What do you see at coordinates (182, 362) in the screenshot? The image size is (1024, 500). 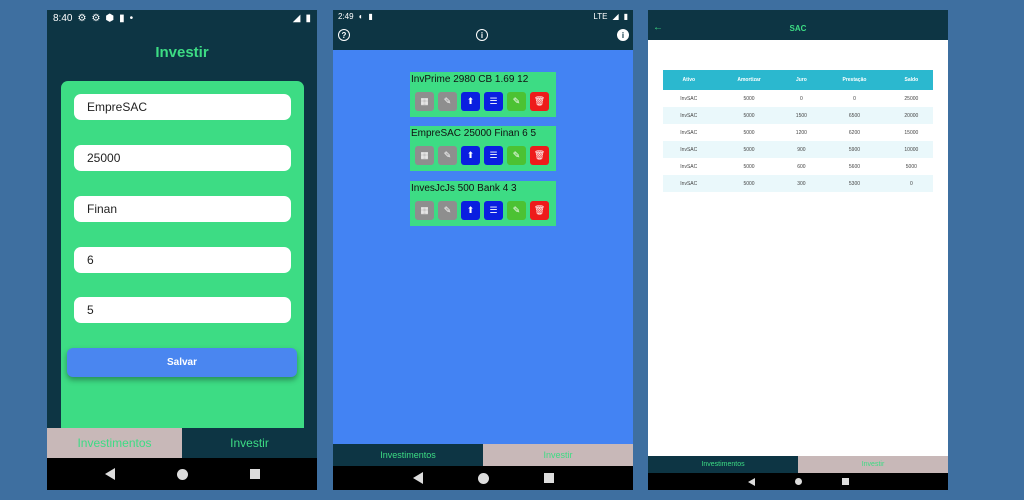 I see `save-button: Salvar` at bounding box center [182, 362].